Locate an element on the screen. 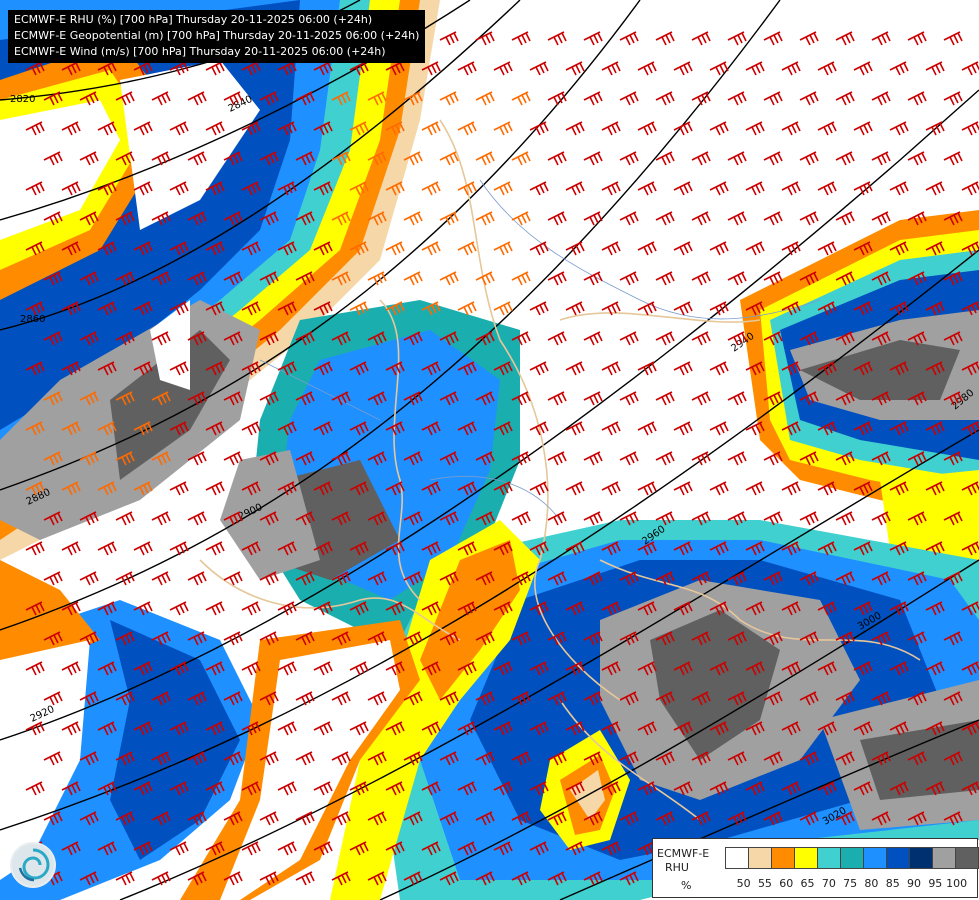 The height and width of the screenshot is (900, 979). legend-labels: 50 55 60 65 70 75 80 85 90 95 100 is located at coordinates (850, 883).